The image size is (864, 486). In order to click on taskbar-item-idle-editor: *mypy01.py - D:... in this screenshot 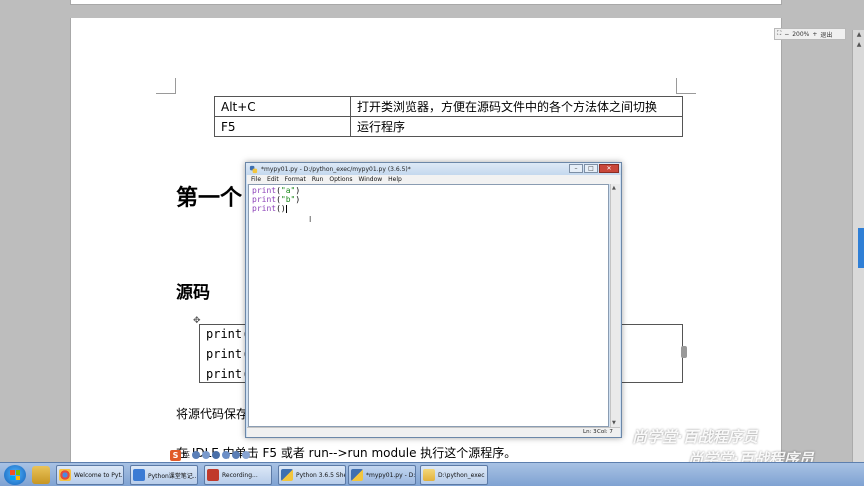, I will do `click(382, 475)`.